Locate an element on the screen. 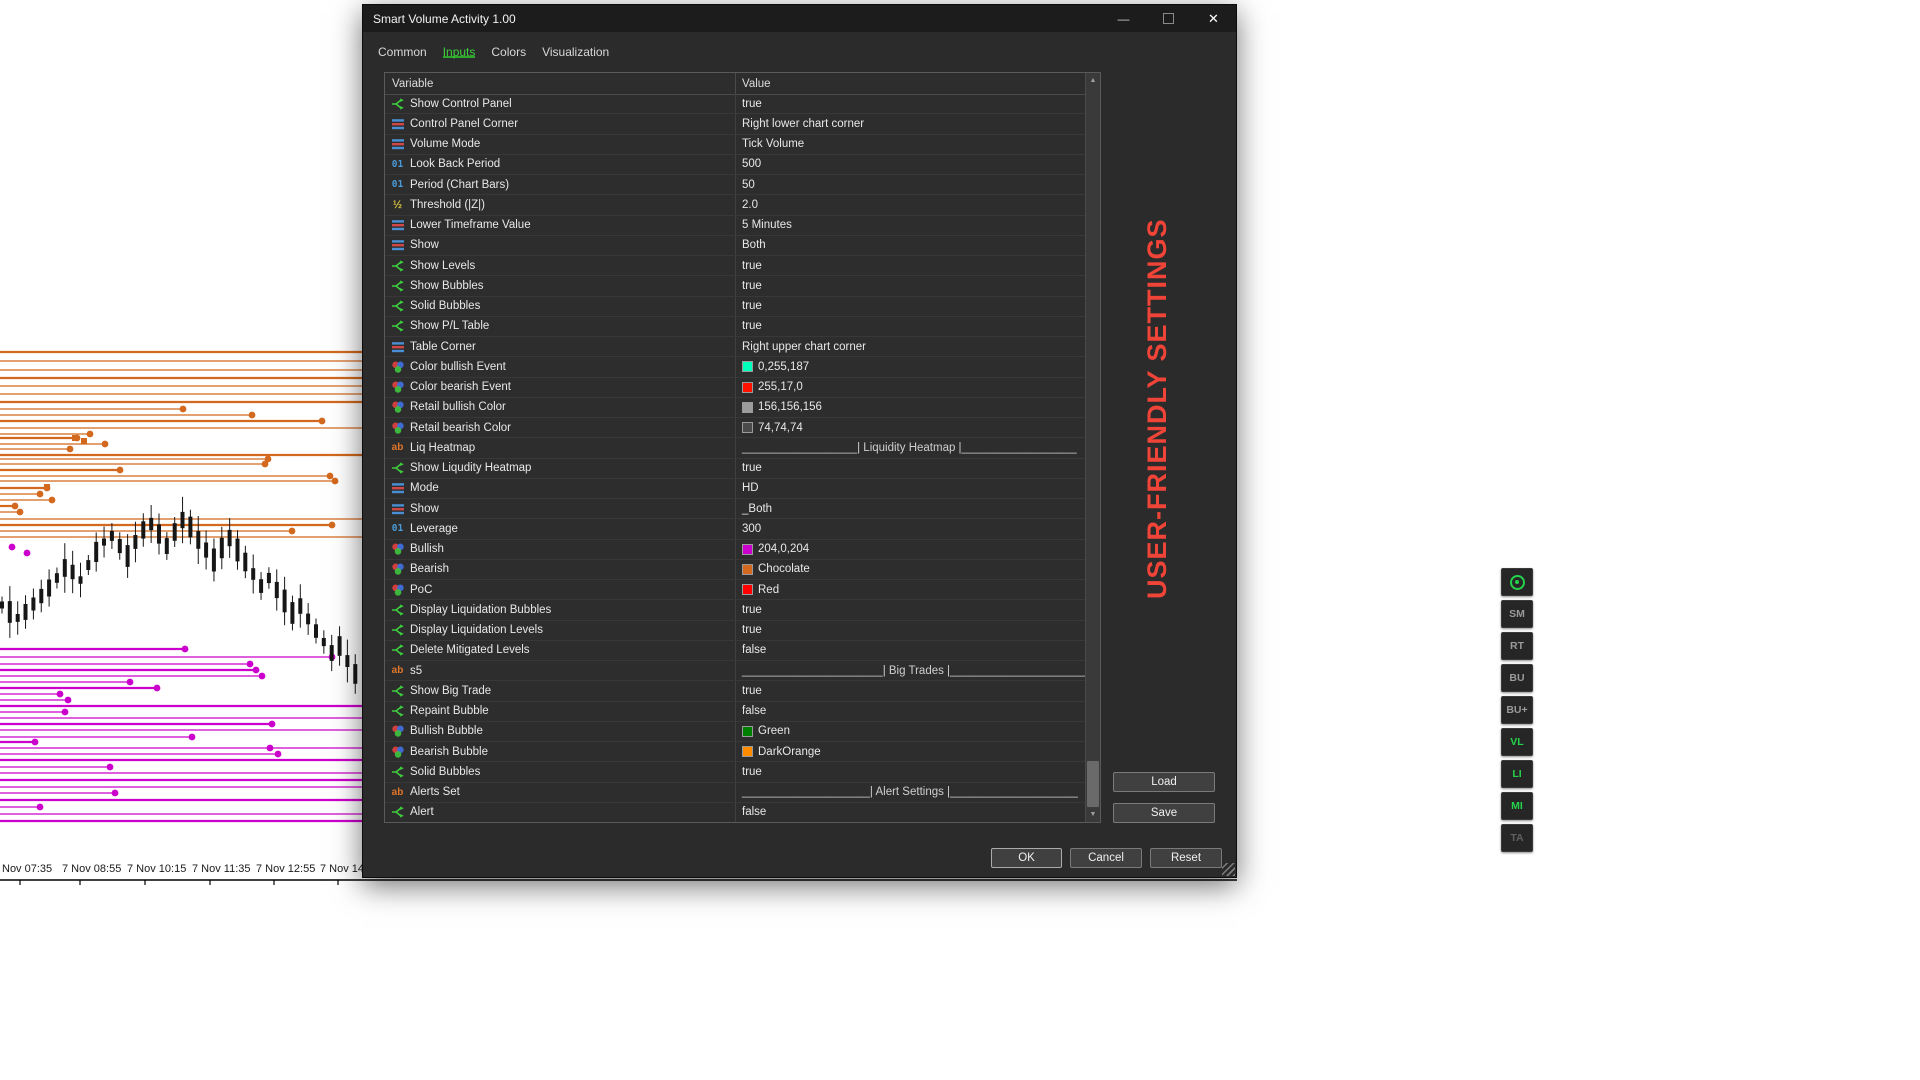 The width and height of the screenshot is (1920, 1080). table-row: Retail bearish Color 74,74,74 is located at coordinates (735, 428).